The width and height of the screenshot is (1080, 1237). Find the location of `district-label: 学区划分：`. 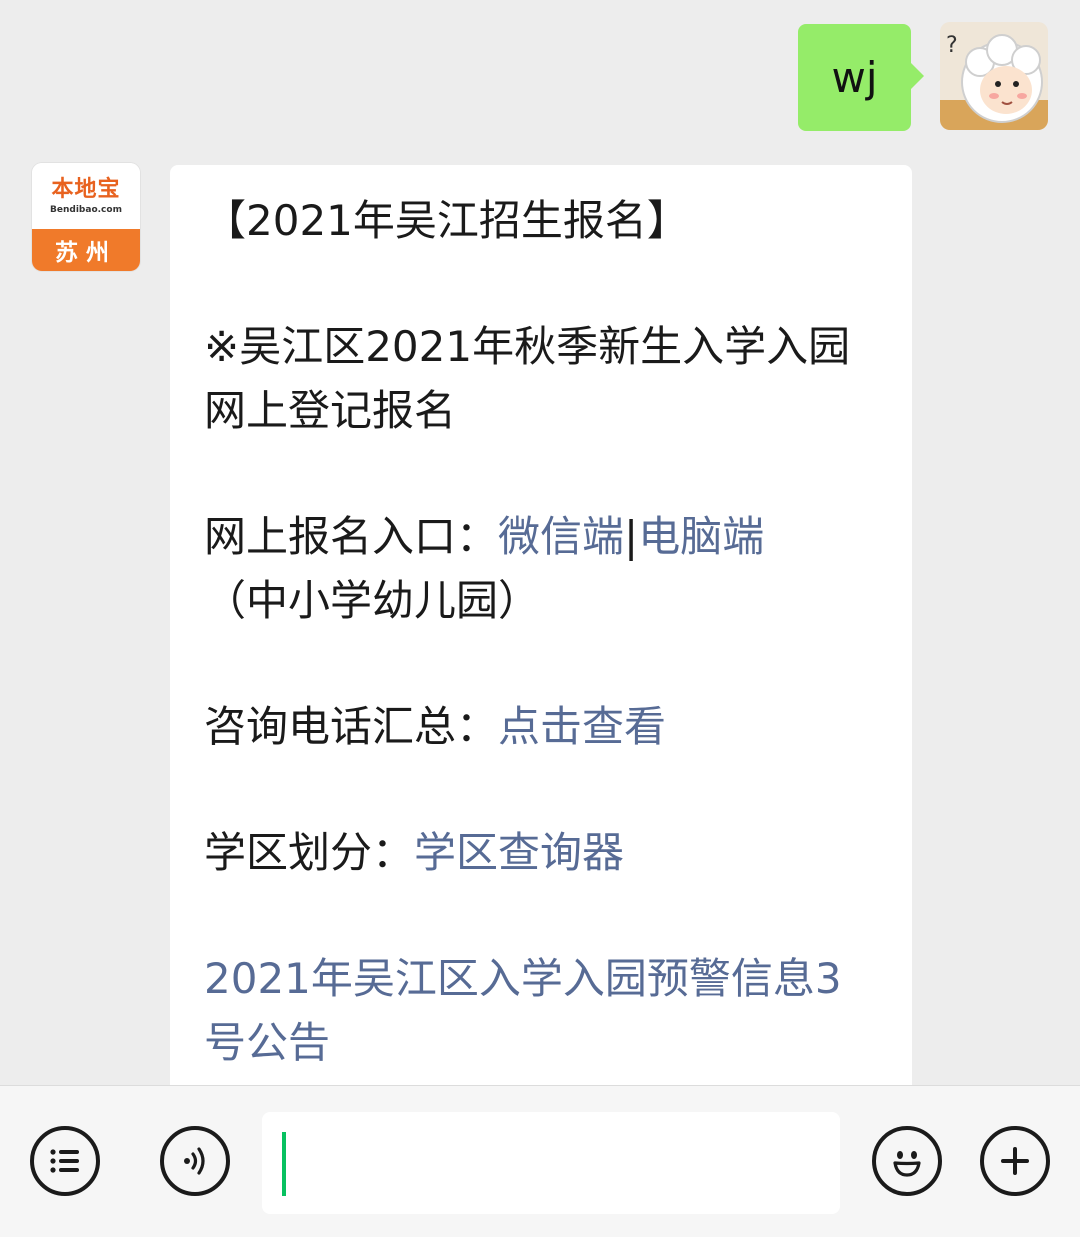

district-label: 学区划分： is located at coordinates (309, 852).